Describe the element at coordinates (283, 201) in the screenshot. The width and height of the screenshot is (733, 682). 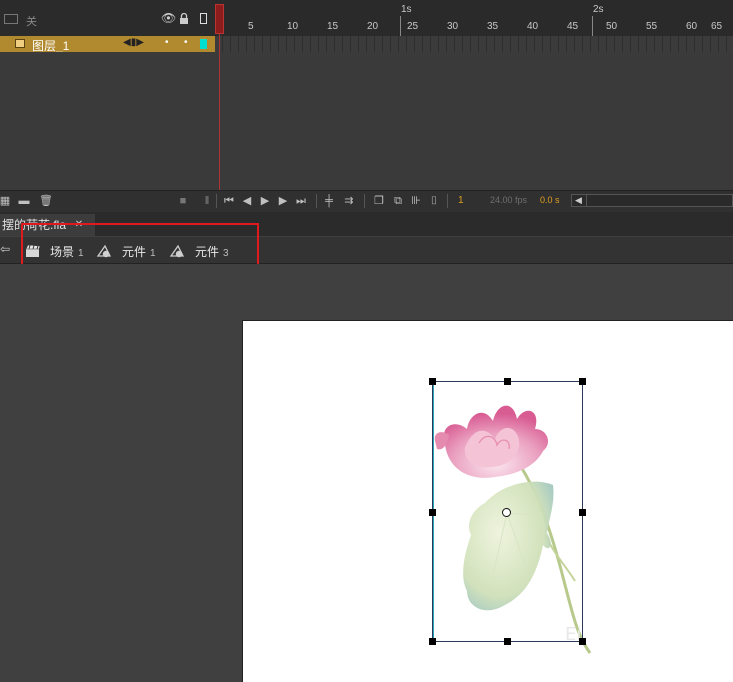
I see `step-forward-icon: ▶` at that location.